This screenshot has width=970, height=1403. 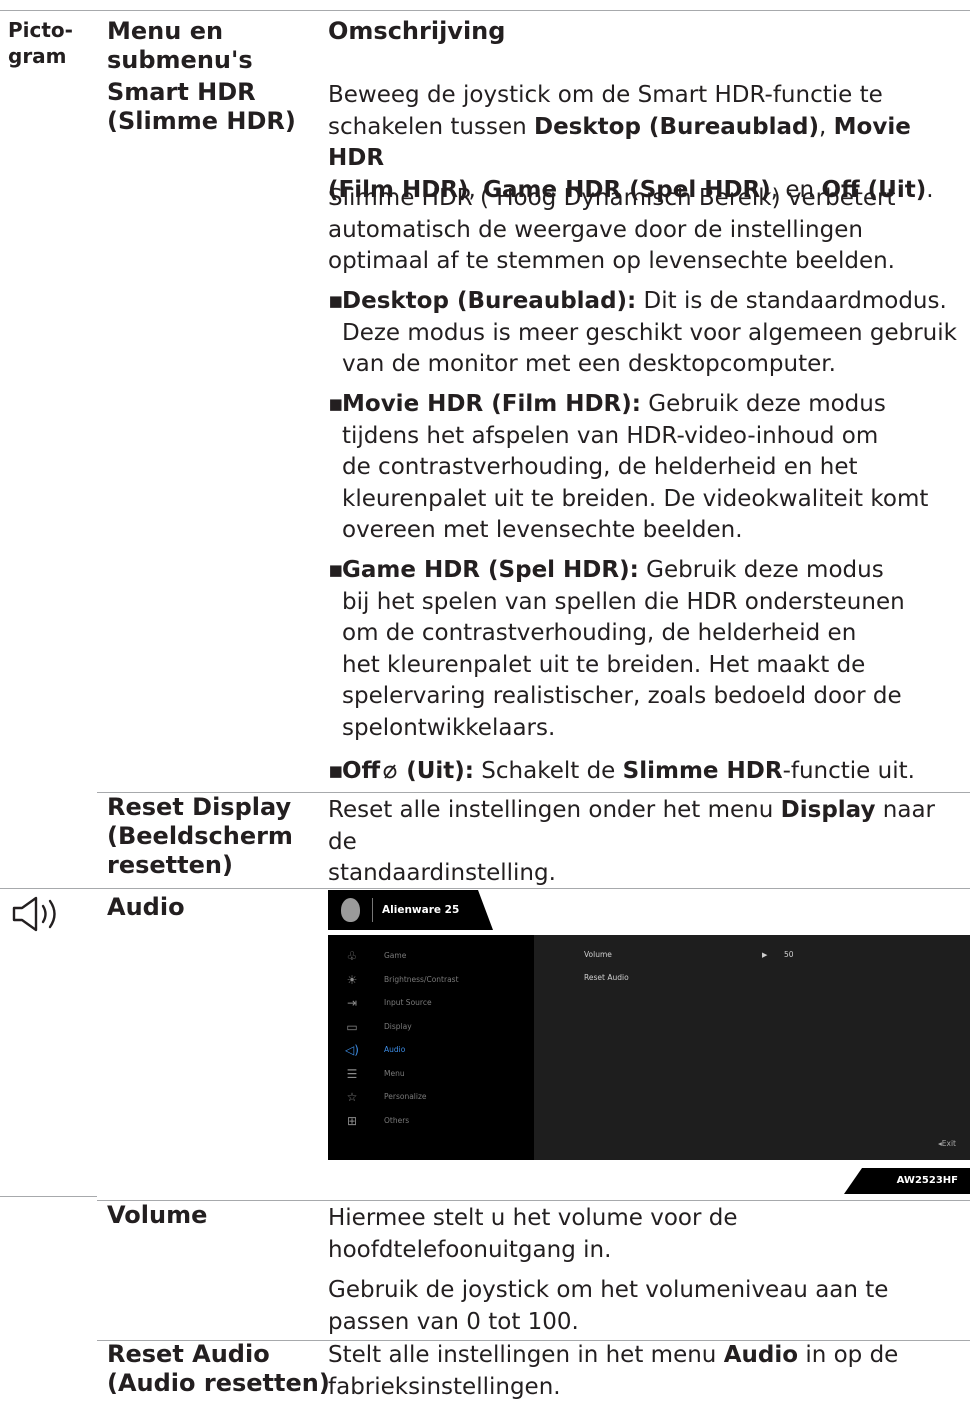 I want to click on audio-icon: ◁), so click(x=352, y=1050).